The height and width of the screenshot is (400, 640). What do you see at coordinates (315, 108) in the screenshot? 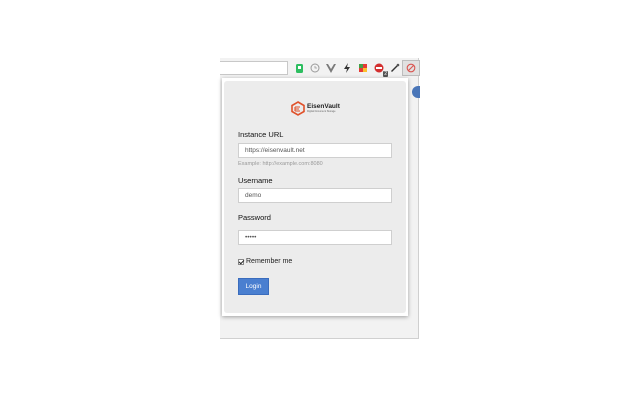
I see `eisenvault-logo: EisenVault Digital Document Storage` at bounding box center [315, 108].